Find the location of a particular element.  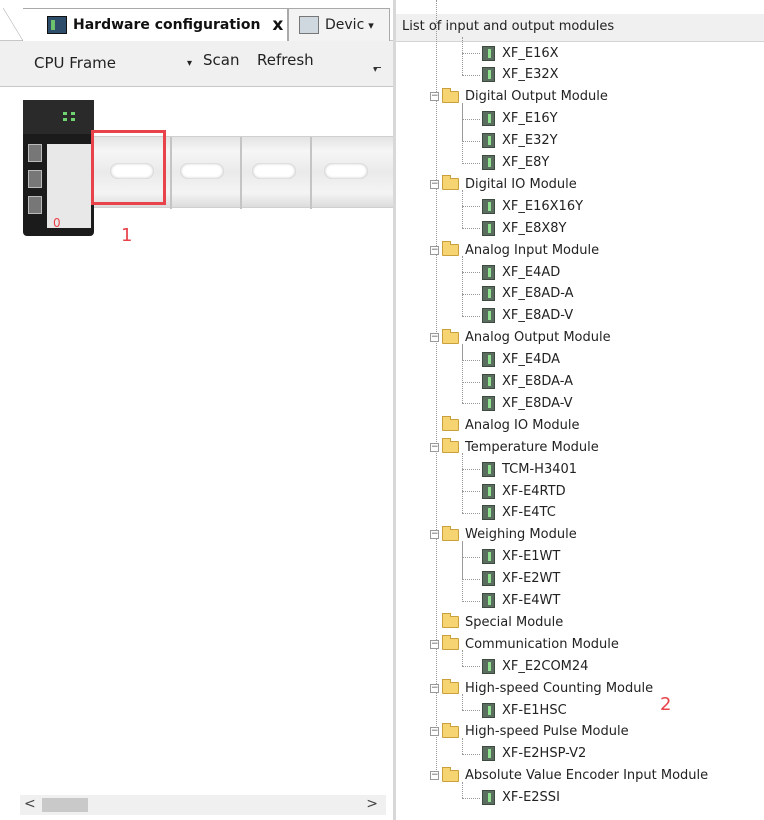

tree-module-item: XF_E8AD-V is located at coordinates (527, 316).